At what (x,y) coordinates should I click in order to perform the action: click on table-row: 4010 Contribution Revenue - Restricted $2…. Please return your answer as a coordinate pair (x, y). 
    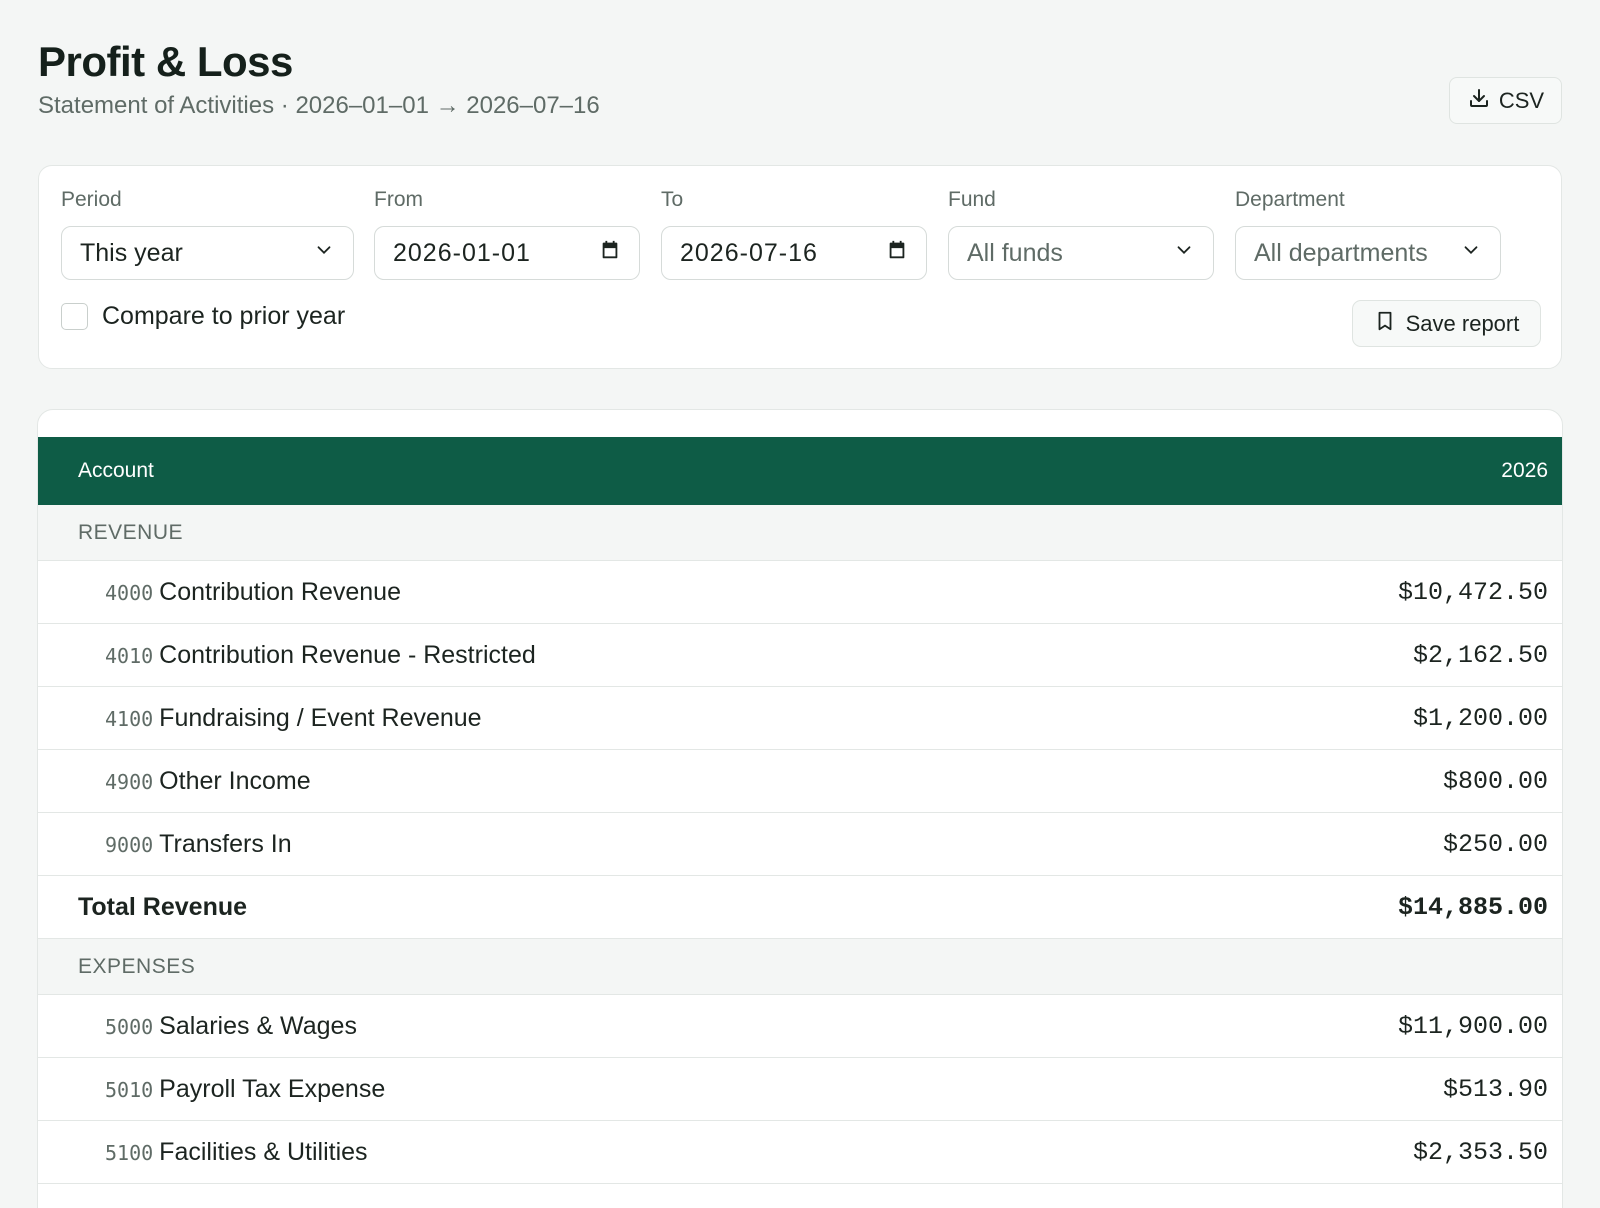
    Looking at the image, I should click on (800, 655).